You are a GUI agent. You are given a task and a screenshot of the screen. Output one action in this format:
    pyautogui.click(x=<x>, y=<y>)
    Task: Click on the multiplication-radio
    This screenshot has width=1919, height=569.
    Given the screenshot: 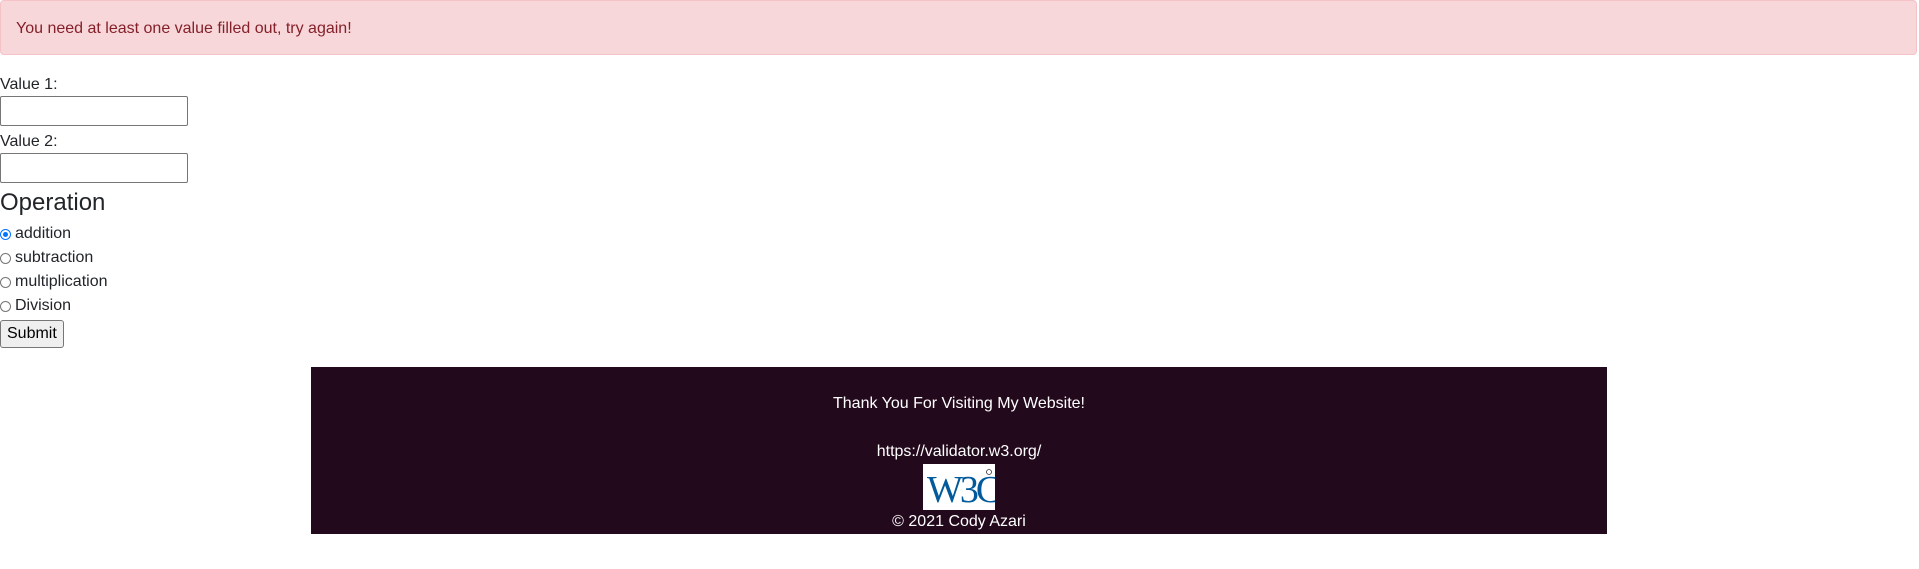 What is the action you would take?
    pyautogui.click(x=5, y=282)
    